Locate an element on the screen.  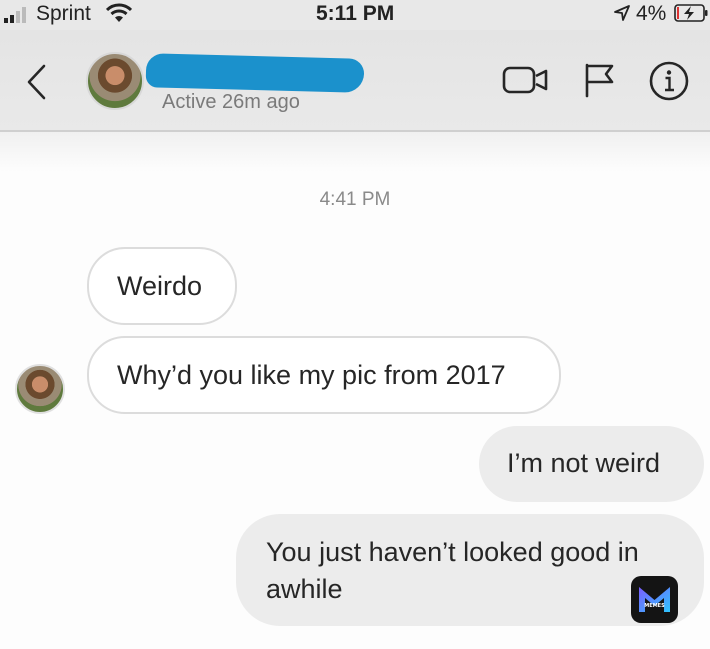
status-bar: Sprint 5:11 PM 4% is located at coordinates (355, 15).